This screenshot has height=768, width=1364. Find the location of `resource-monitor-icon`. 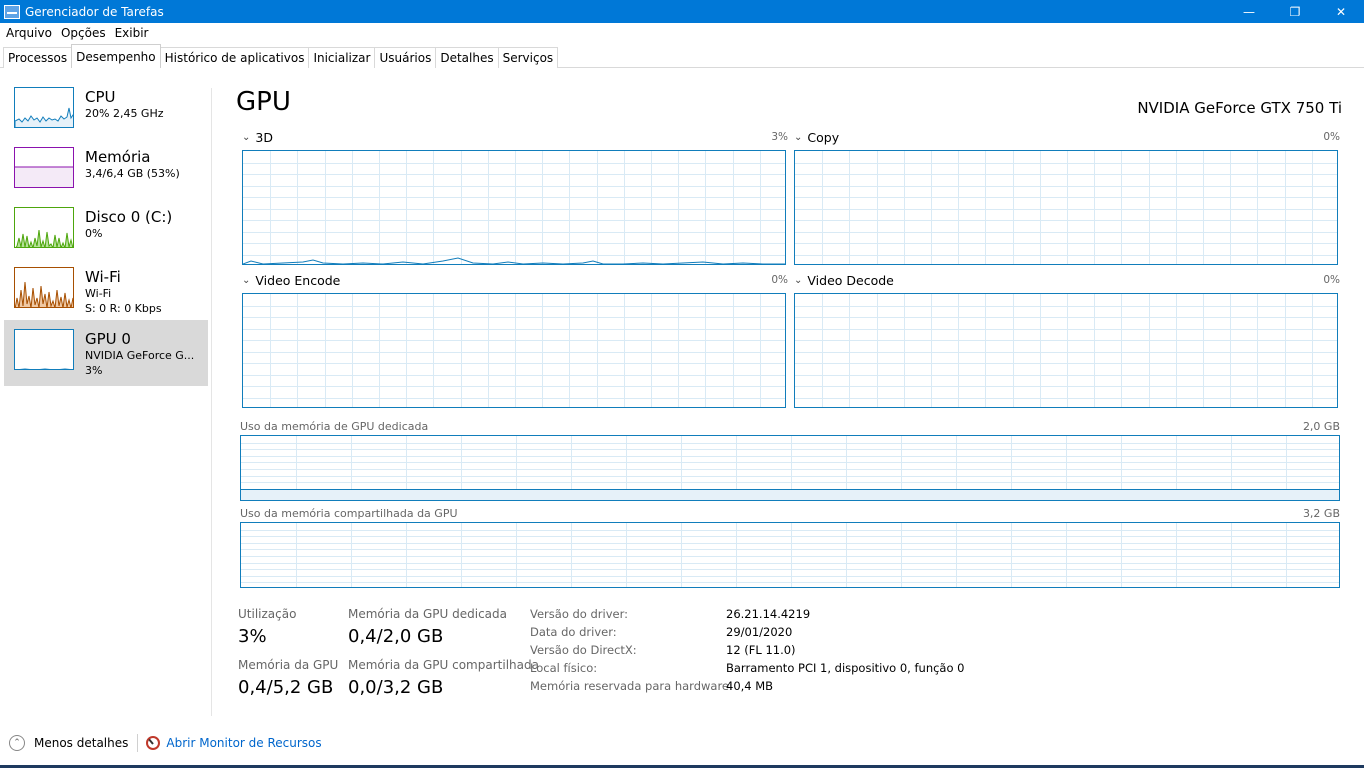

resource-monitor-icon is located at coordinates (153, 743).